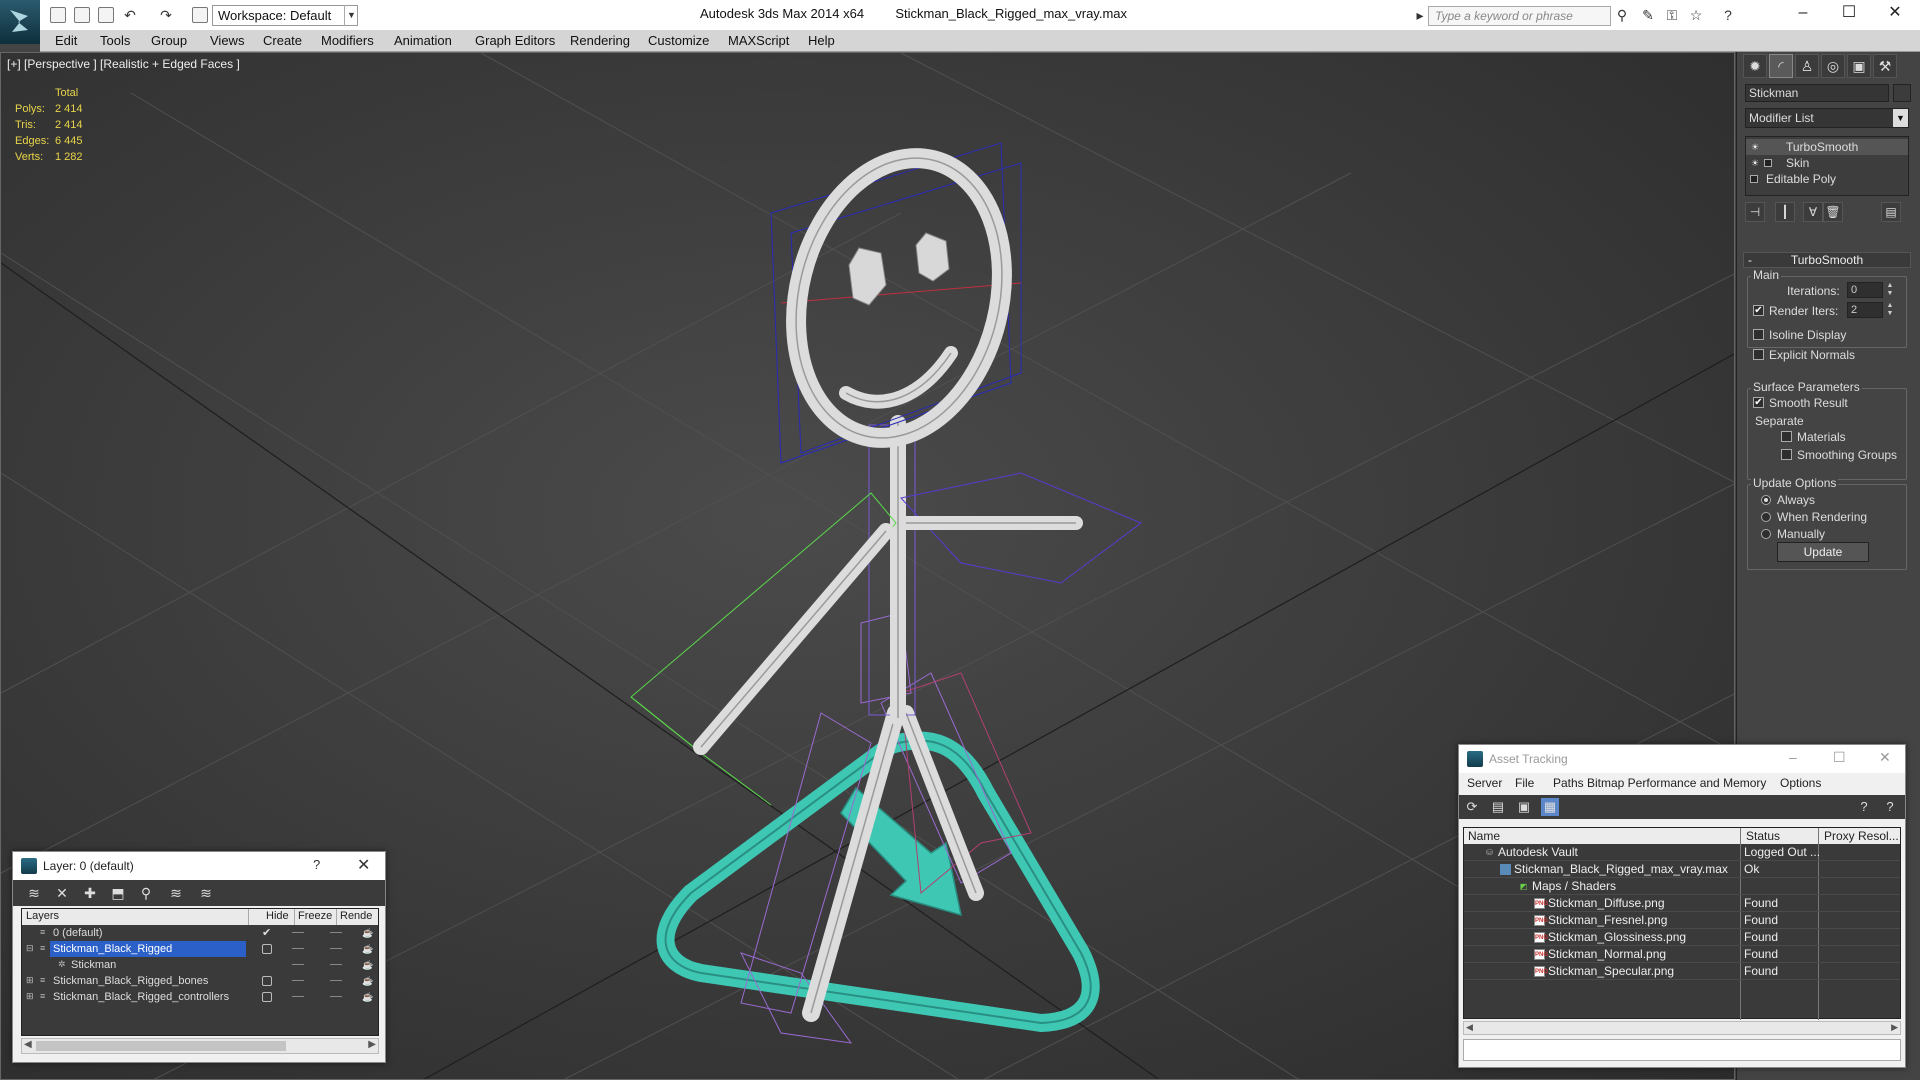 Image resolution: width=1920 pixels, height=1080 pixels. Describe the element at coordinates (1891, 212) in the screenshot. I see `configure-sets-icon: ▤` at that location.